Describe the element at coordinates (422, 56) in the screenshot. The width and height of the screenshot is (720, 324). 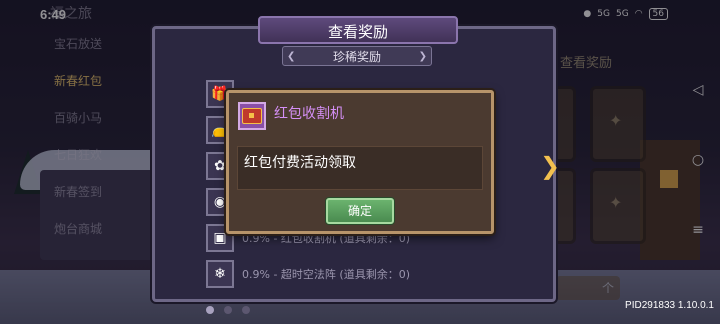
I see `right-arrow-icon: ❯` at that location.